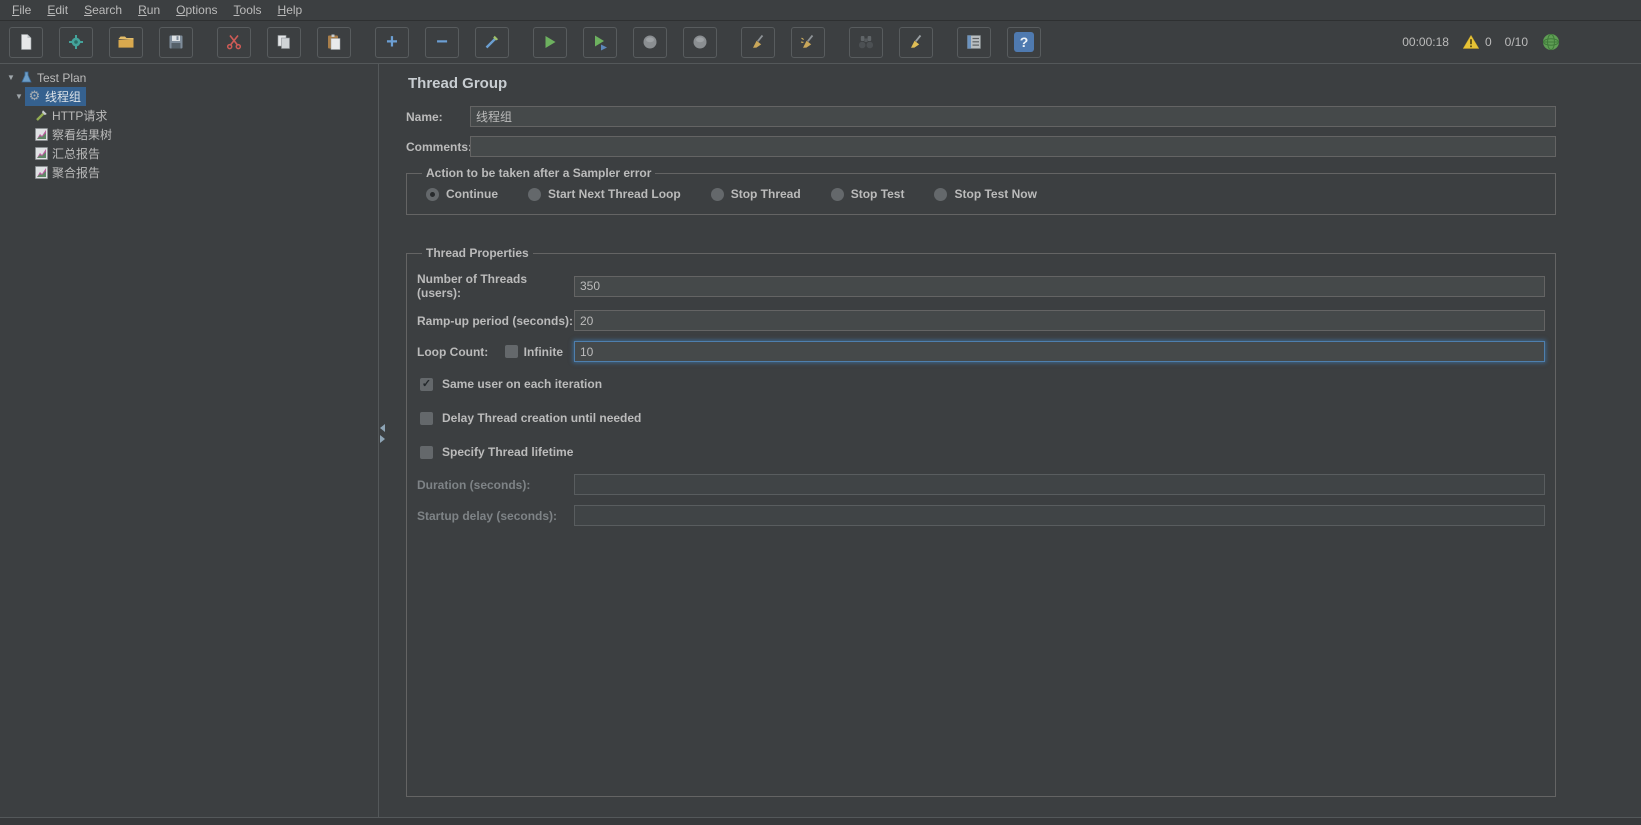  Describe the element at coordinates (189, 77) in the screenshot. I see `tree-node-test-plan: ▼ Test Plan` at that location.